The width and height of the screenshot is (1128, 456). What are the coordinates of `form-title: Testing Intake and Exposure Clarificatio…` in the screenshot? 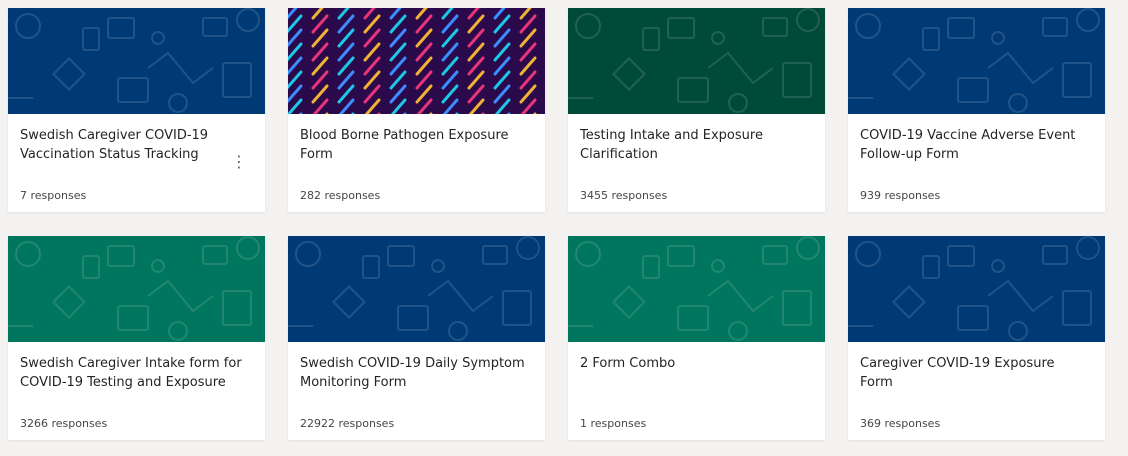 It's located at (692, 145).